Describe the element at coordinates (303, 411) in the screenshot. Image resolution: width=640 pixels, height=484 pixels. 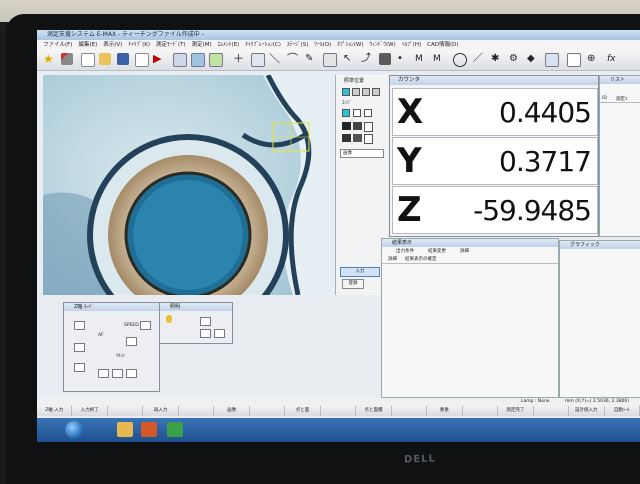
I see `fkey-8: 点と面` at that location.